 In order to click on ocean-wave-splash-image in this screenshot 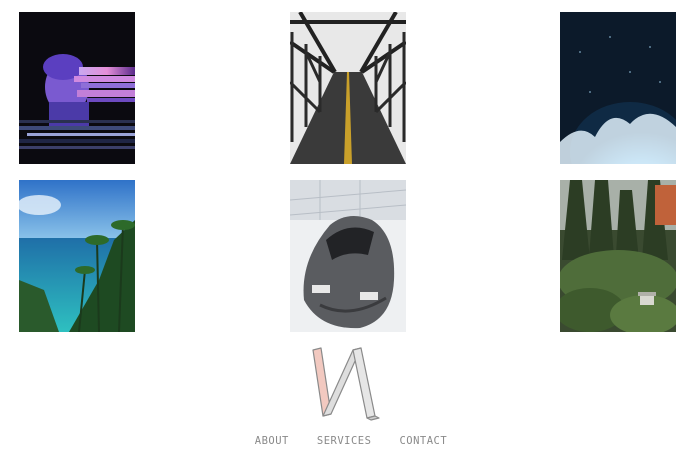, I will do `click(618, 88)`.